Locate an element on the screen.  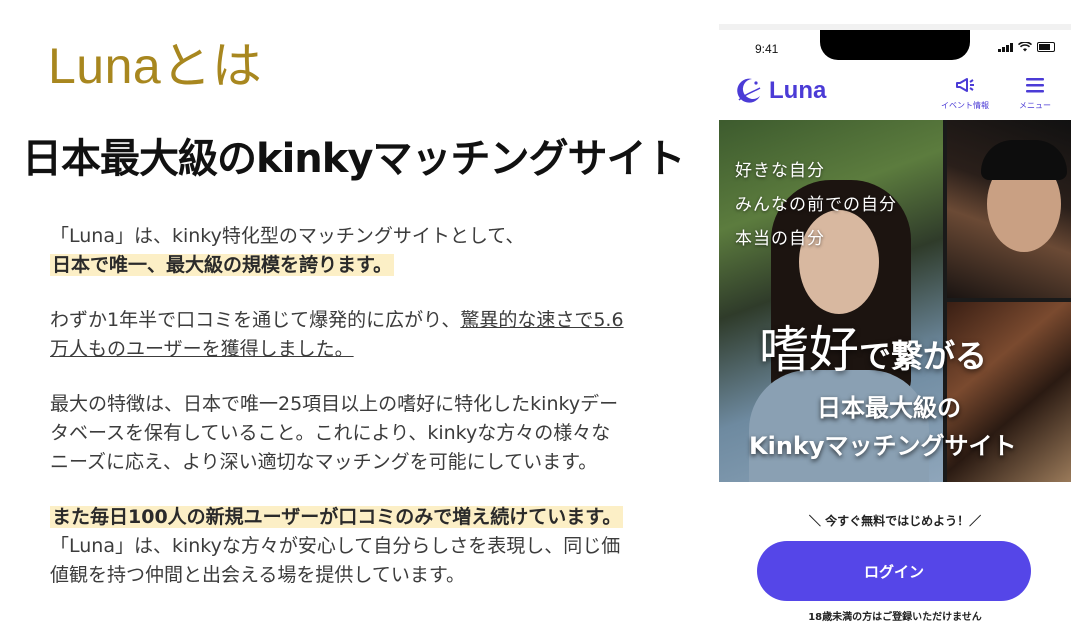
luna-logo: Luna is located at coordinates (779, 91).